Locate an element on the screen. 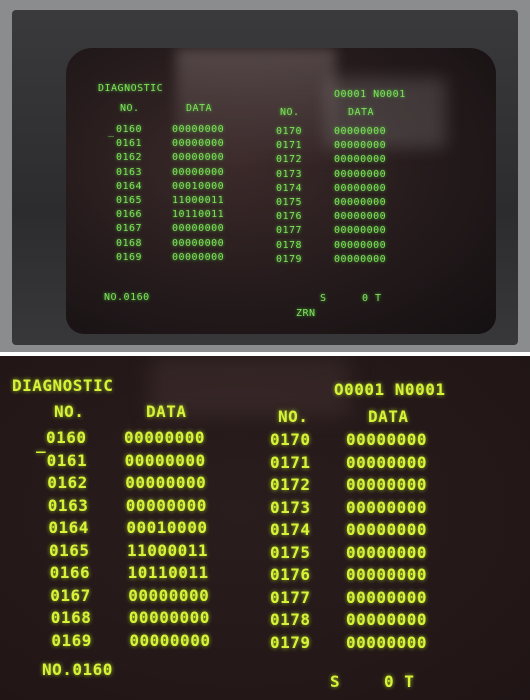  status-s: S is located at coordinates (323, 298).